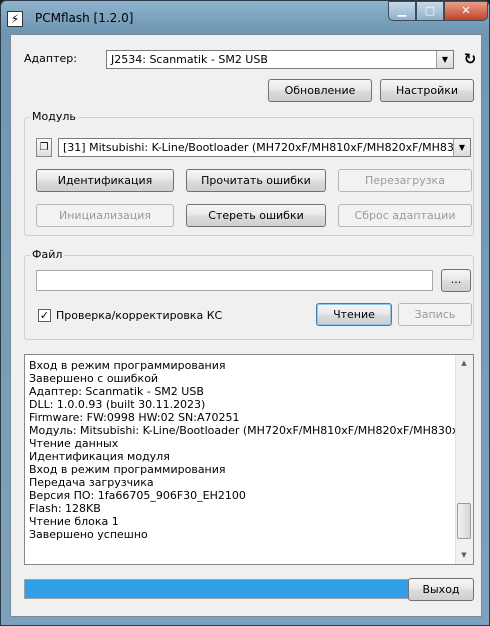 This screenshot has height=626, width=490. Describe the element at coordinates (116, 391) in the screenshot. I see `log-line: Адаптер: Scanmatik - SM2 USB` at that location.